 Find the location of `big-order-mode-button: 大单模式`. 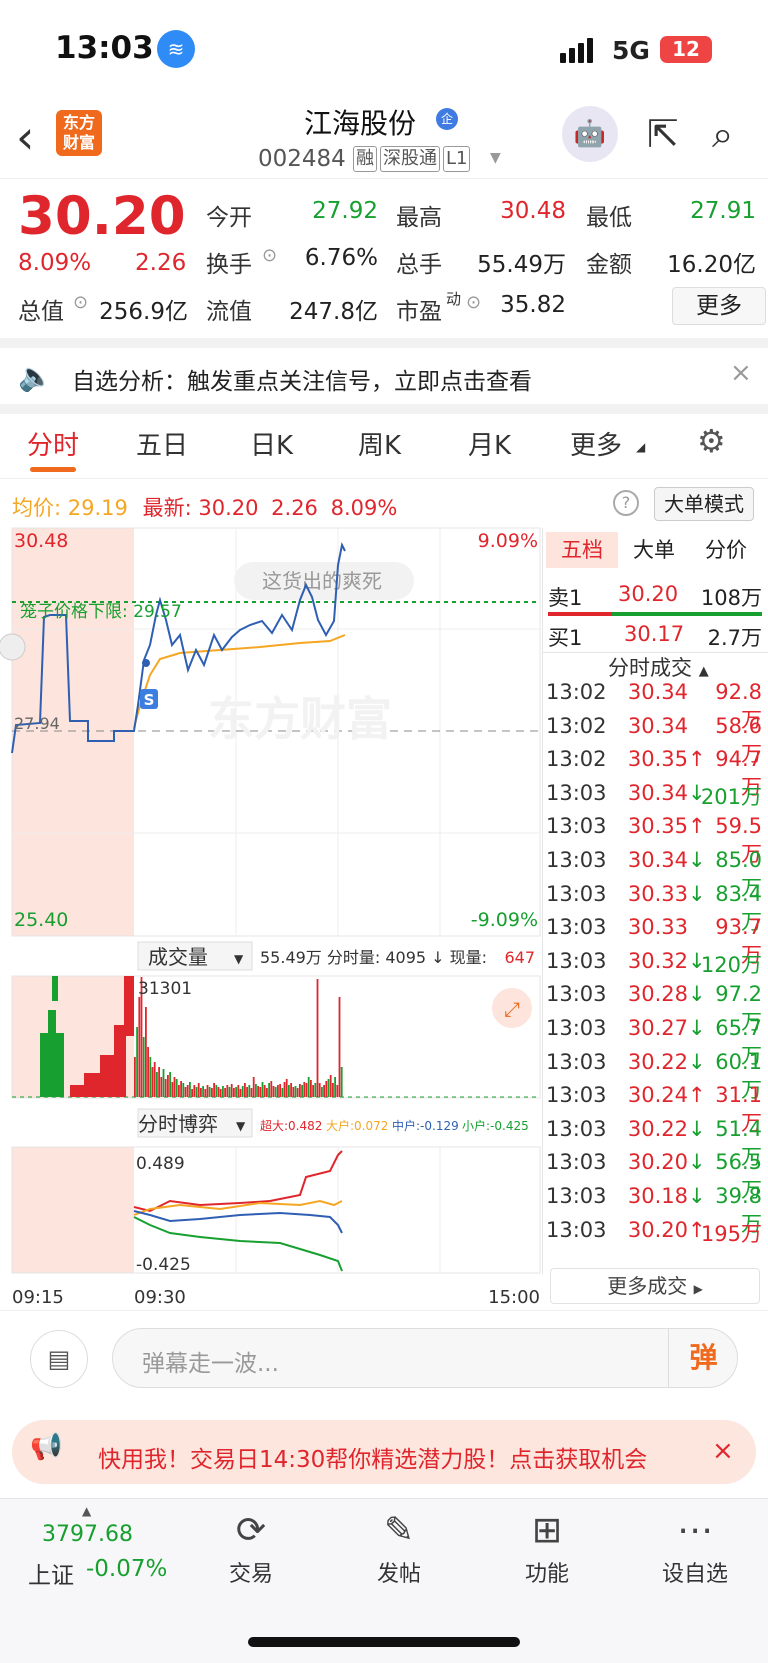

big-order-mode-button: 大单模式 is located at coordinates (704, 504).